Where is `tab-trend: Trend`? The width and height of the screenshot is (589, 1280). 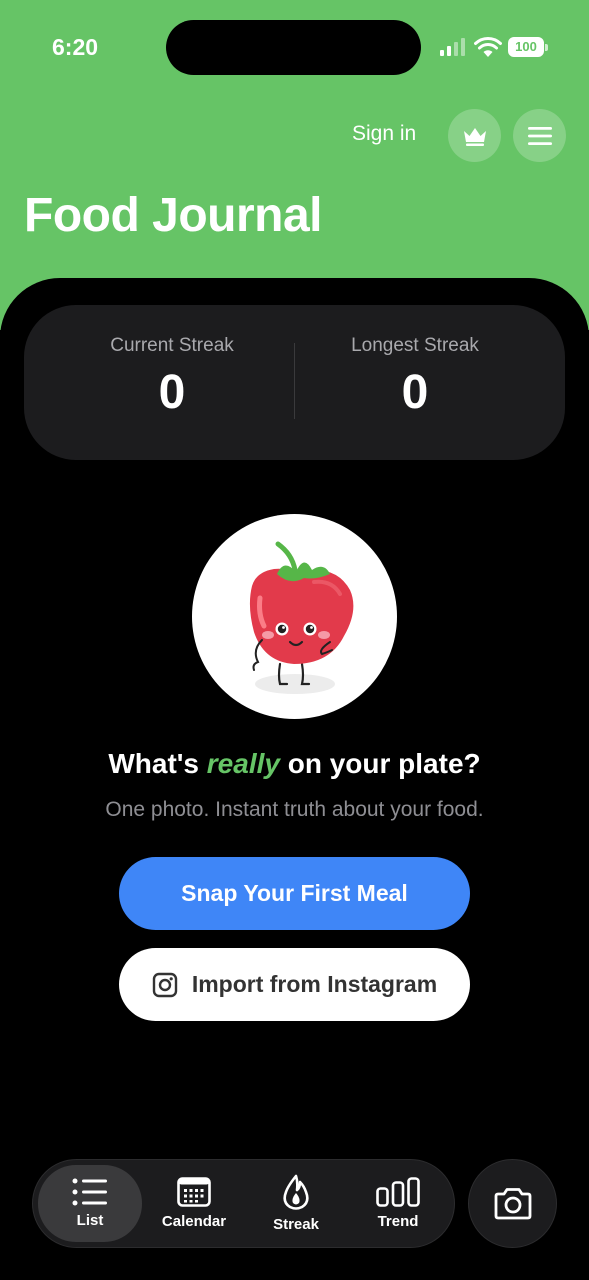
tab-trend: Trend is located at coordinates (398, 1203).